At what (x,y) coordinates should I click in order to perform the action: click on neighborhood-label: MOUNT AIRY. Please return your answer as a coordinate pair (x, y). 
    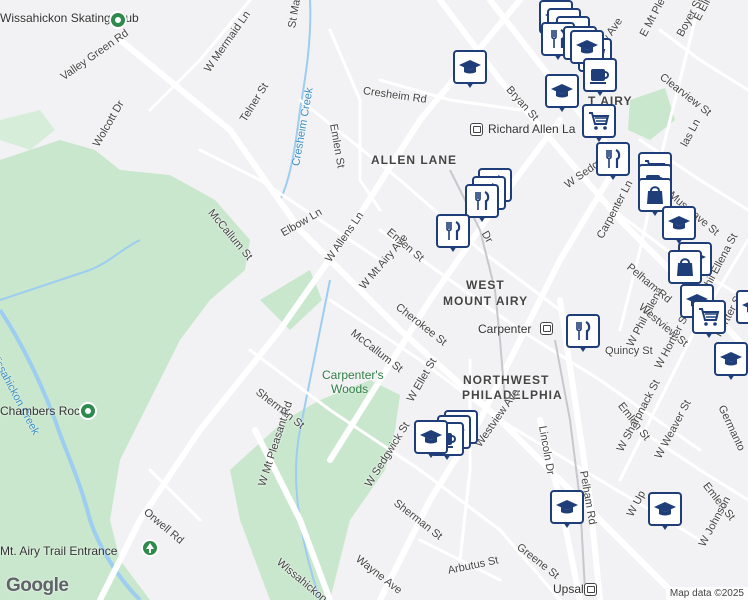
    Looking at the image, I should click on (486, 301).